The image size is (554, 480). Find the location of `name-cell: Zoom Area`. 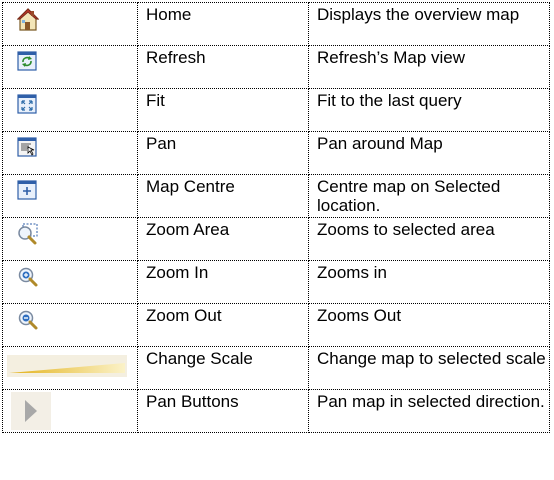

name-cell: Zoom Area is located at coordinates (223, 239).